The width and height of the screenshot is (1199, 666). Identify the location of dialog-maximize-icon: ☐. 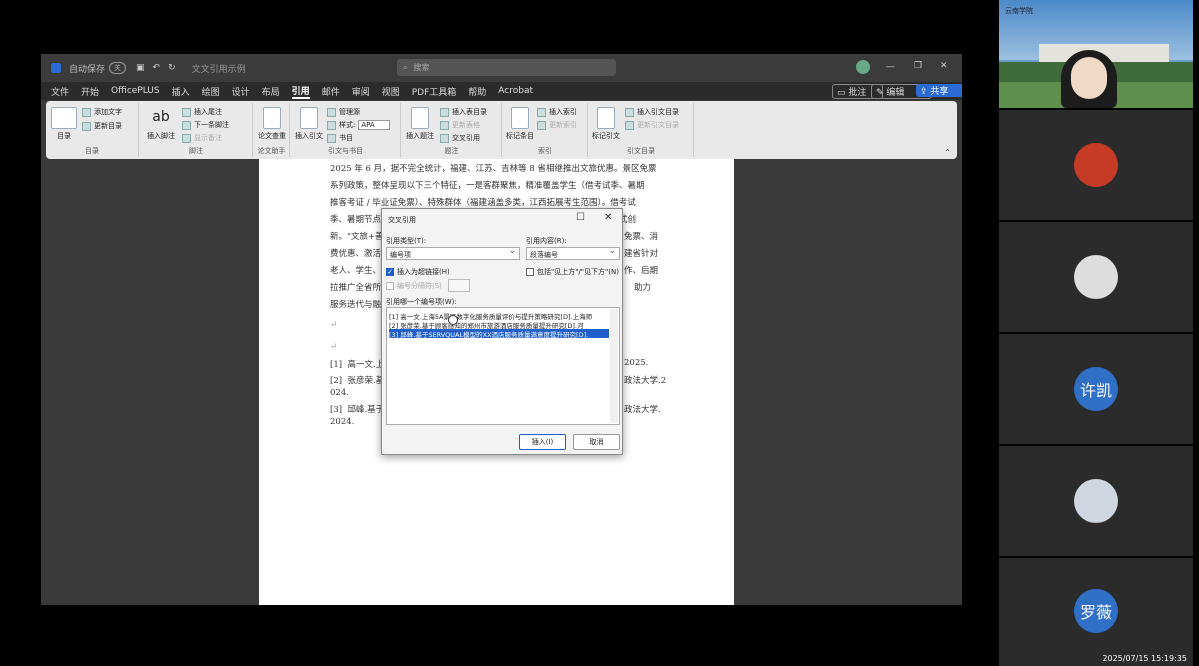
(580, 217).